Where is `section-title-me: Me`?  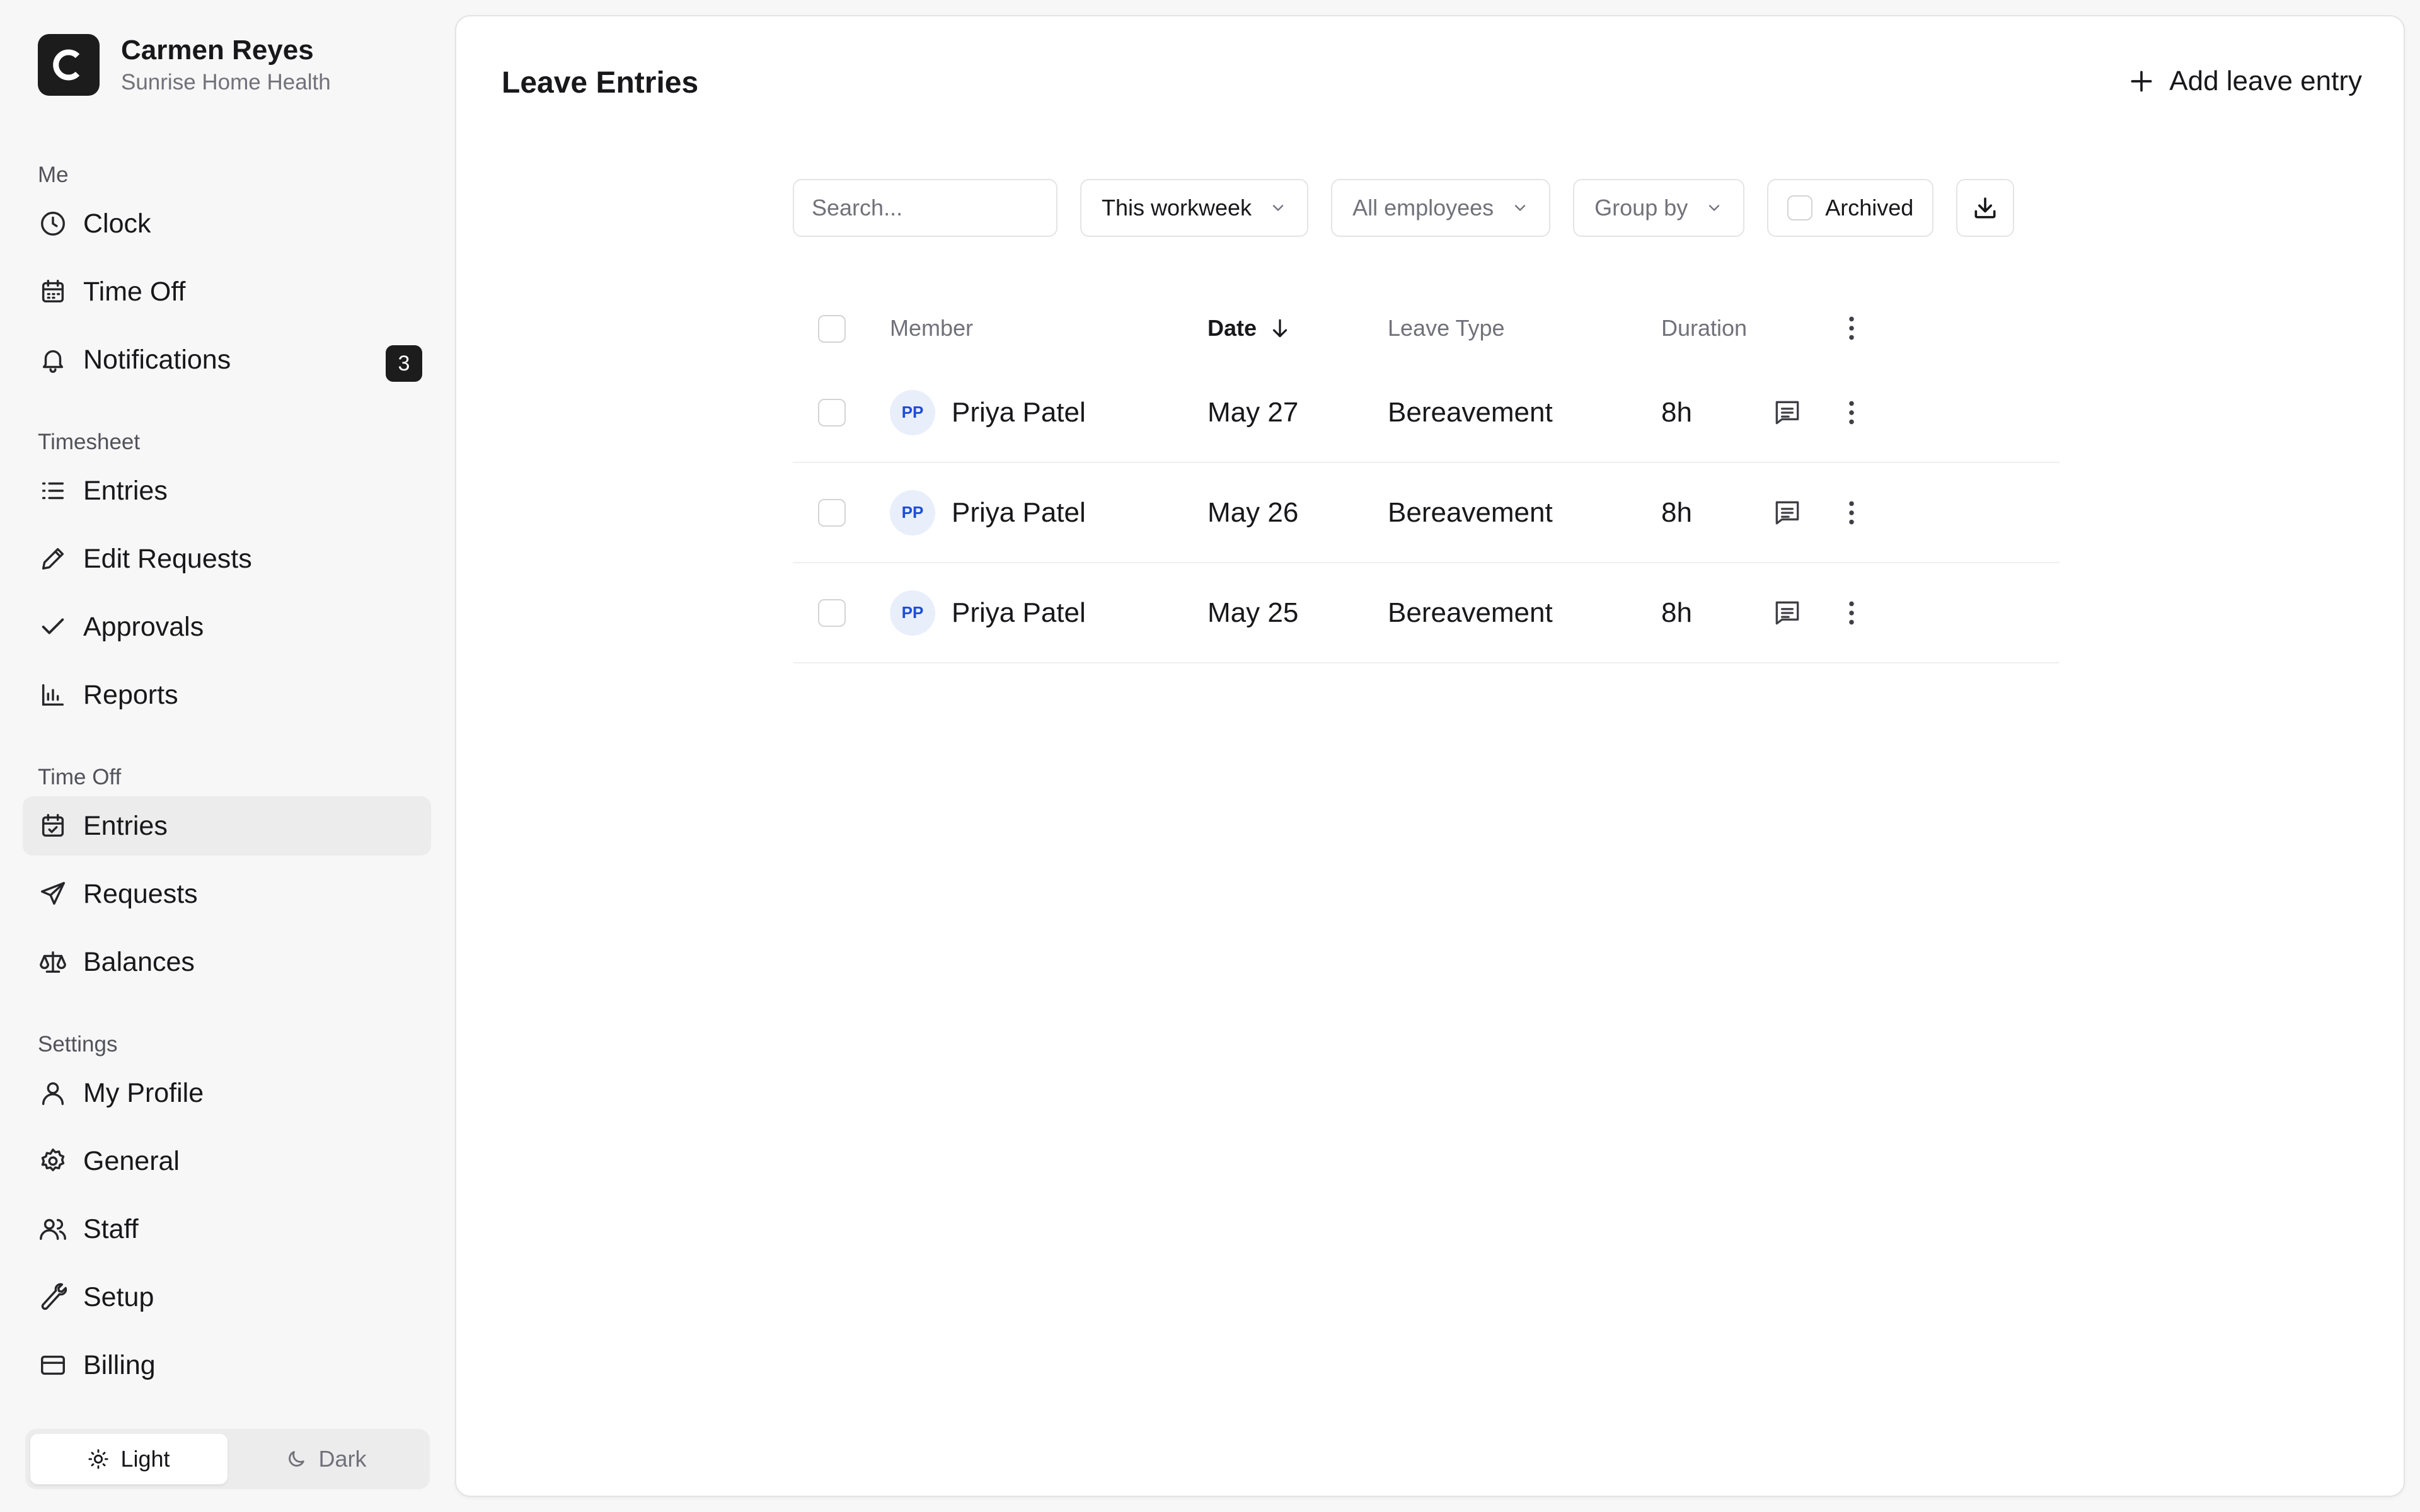
section-title-me: Me is located at coordinates (54, 175).